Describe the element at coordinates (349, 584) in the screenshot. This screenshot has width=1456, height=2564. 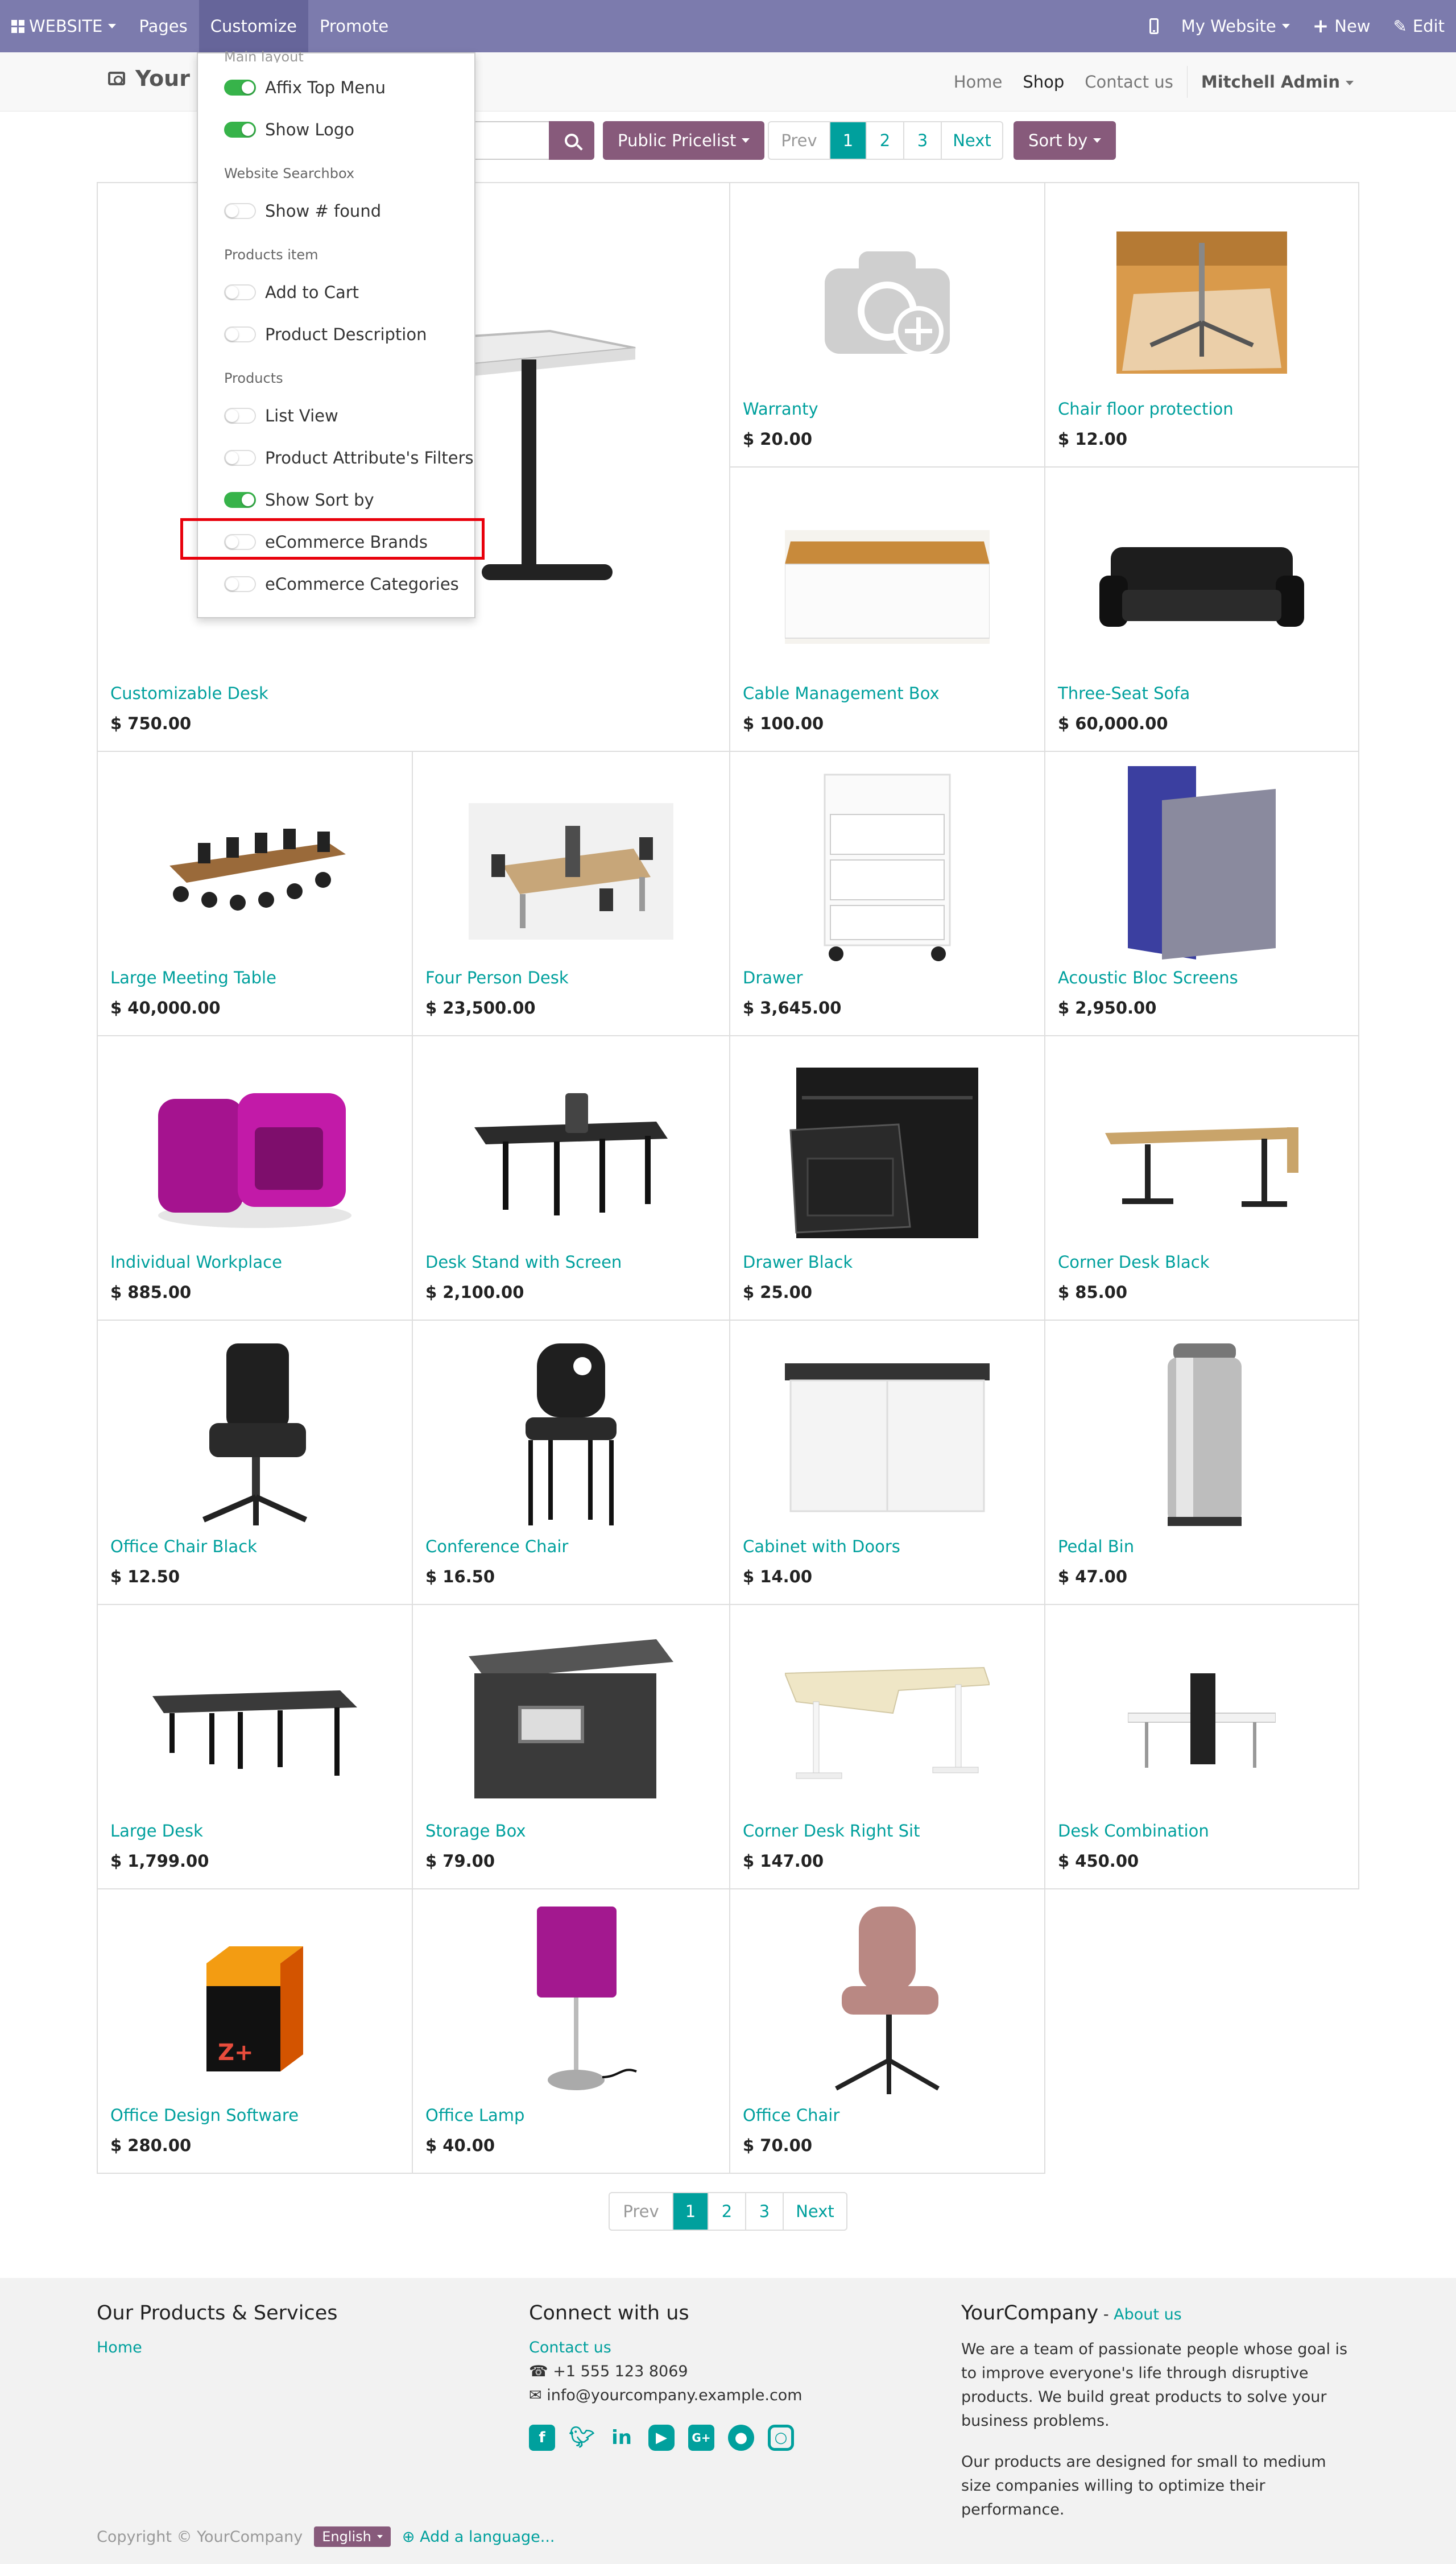
I see `option-ecommerce-categories: eCommerce Categories` at that location.